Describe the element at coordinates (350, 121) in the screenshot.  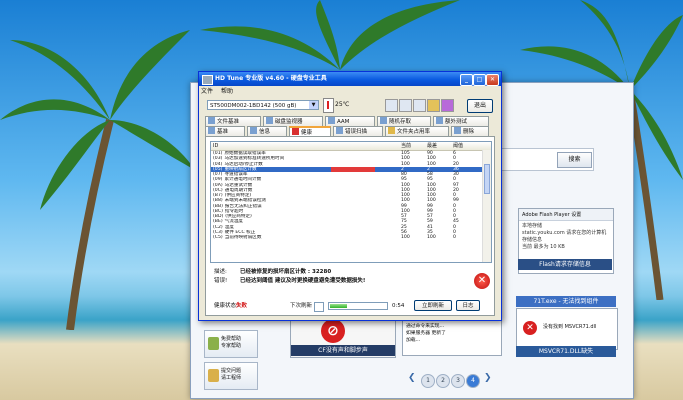
I see `tab-aam: AAM` at that location.